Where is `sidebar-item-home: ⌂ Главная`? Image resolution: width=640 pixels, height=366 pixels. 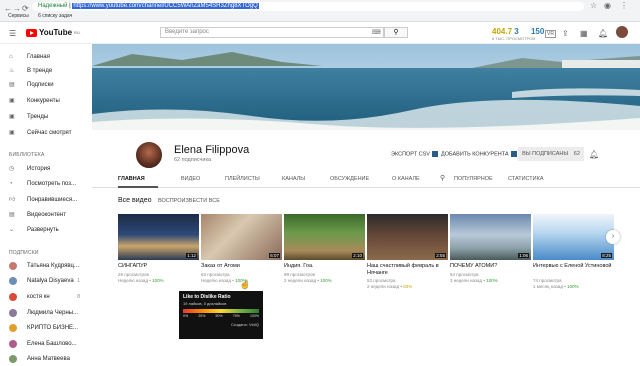
sidebar-item-home: ⌂ Главная is located at coordinates (45, 57).